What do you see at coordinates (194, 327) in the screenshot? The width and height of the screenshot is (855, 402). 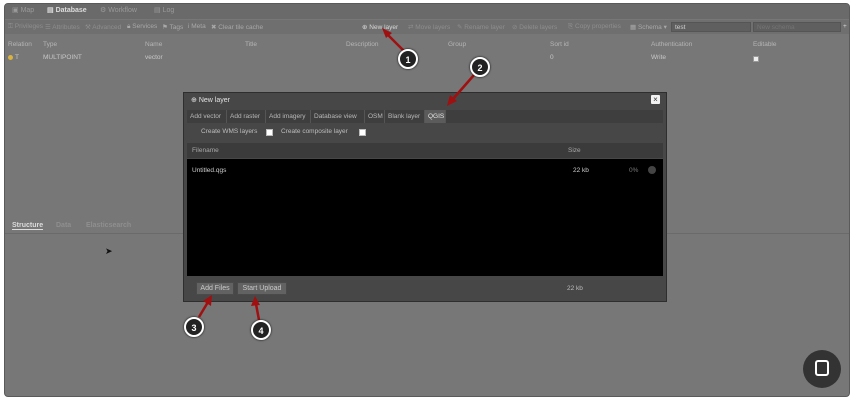 I see `callout-3: 3` at bounding box center [194, 327].